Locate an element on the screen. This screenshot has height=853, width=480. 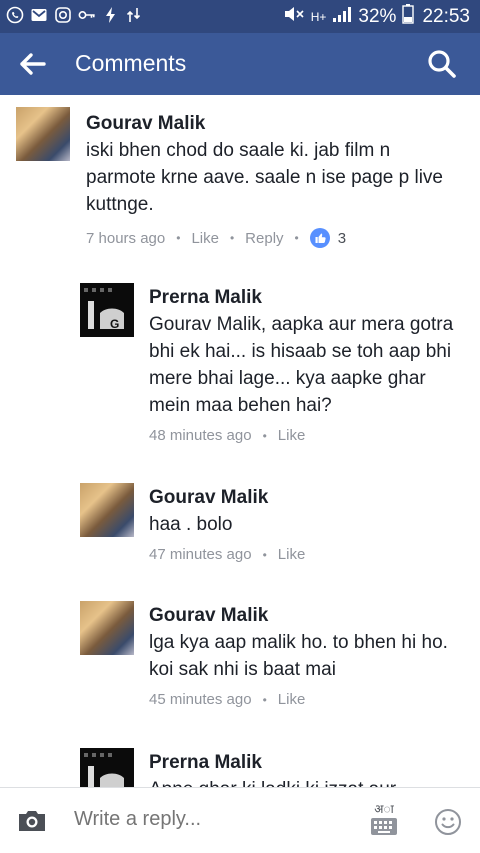
battery-percent: 32% is located at coordinates (377, 16).